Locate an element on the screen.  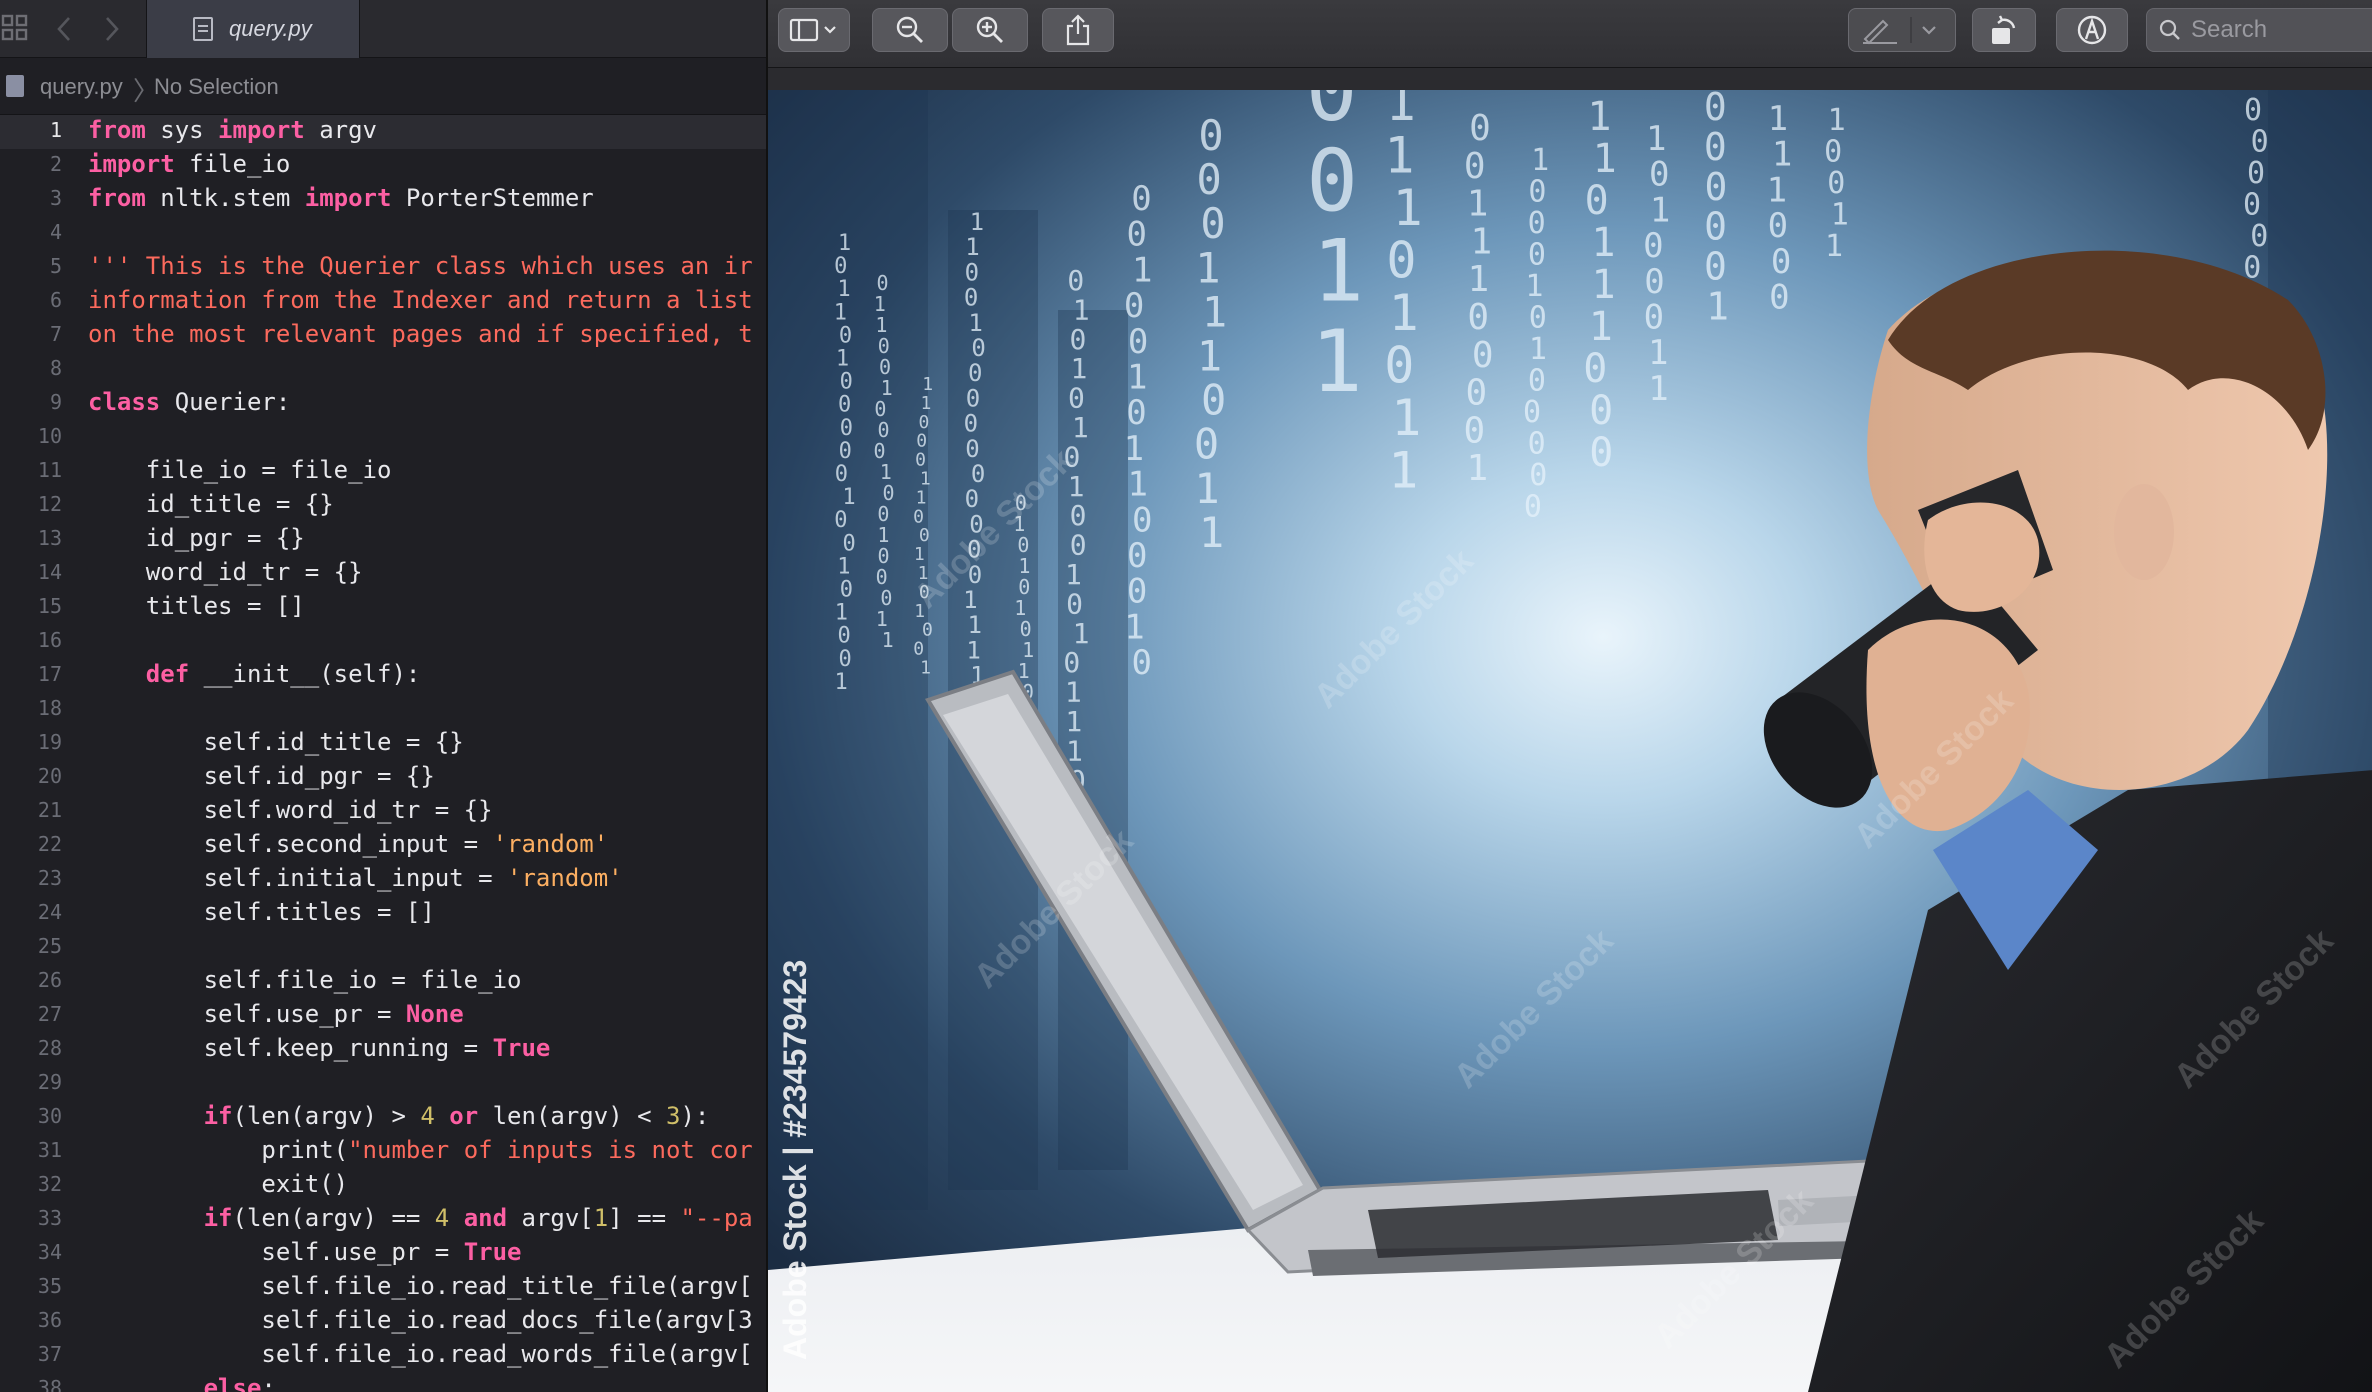
code-line: 31 print("number of inputs is not cor is located at coordinates (383, 1150).